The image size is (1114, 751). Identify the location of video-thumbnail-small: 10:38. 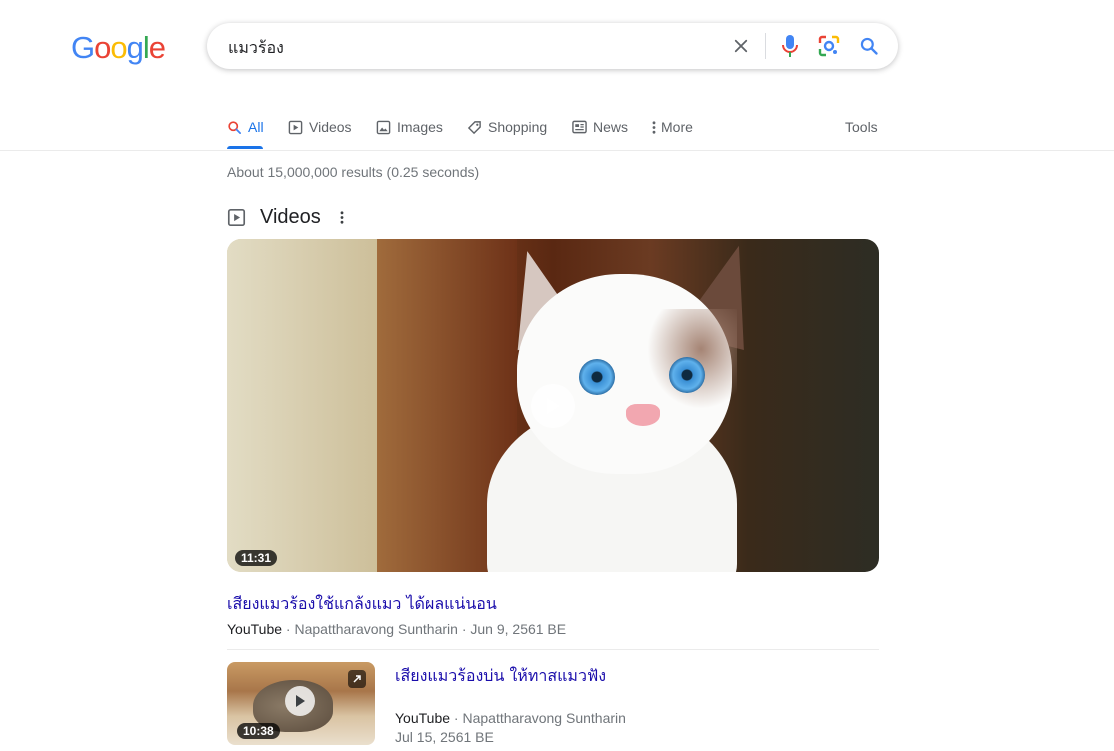
(301, 703).